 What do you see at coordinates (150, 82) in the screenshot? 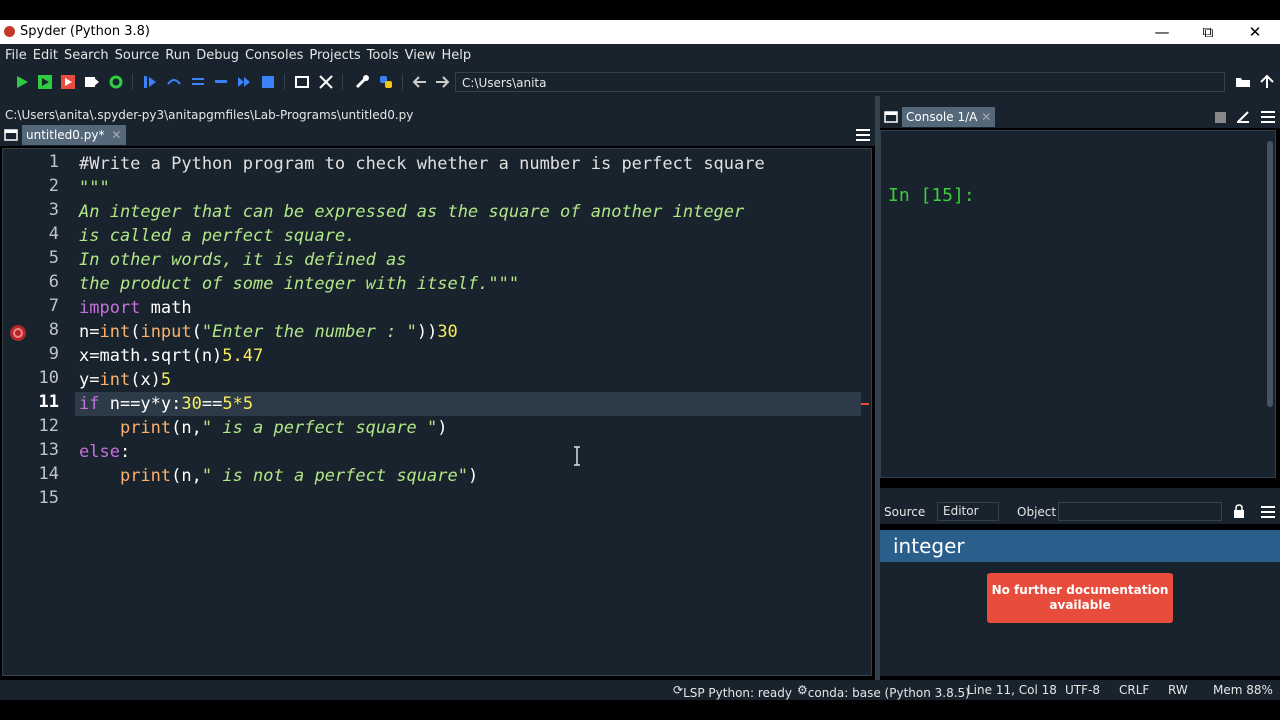
I see `debug-icon` at bounding box center [150, 82].